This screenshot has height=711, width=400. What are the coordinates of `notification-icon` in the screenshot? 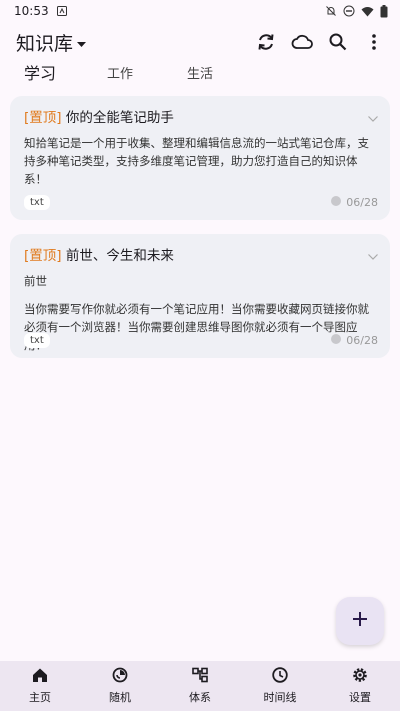 It's located at (61, 11).